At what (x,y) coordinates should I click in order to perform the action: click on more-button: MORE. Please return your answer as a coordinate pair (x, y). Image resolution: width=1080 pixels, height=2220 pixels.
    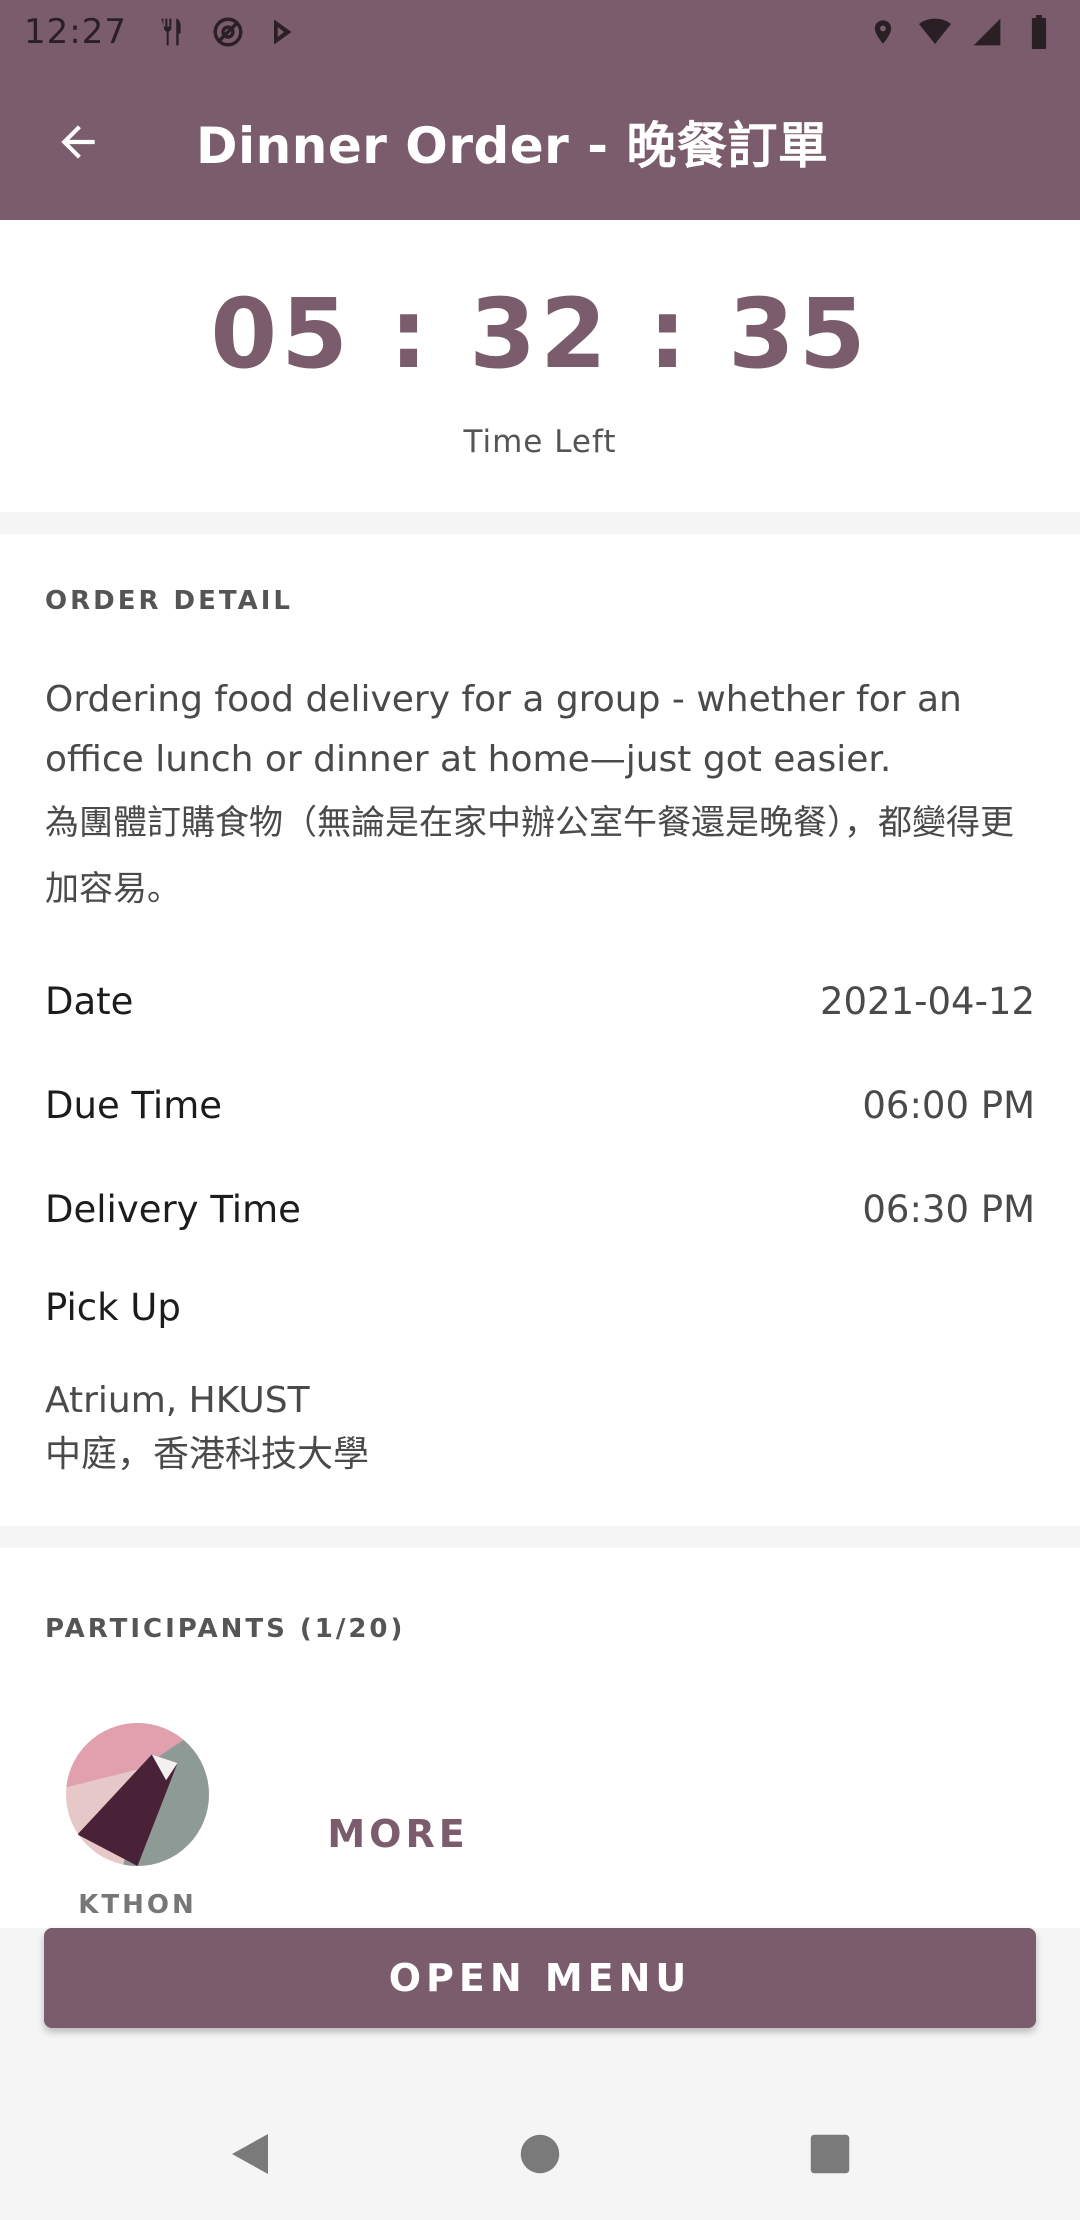
    Looking at the image, I should click on (398, 1834).